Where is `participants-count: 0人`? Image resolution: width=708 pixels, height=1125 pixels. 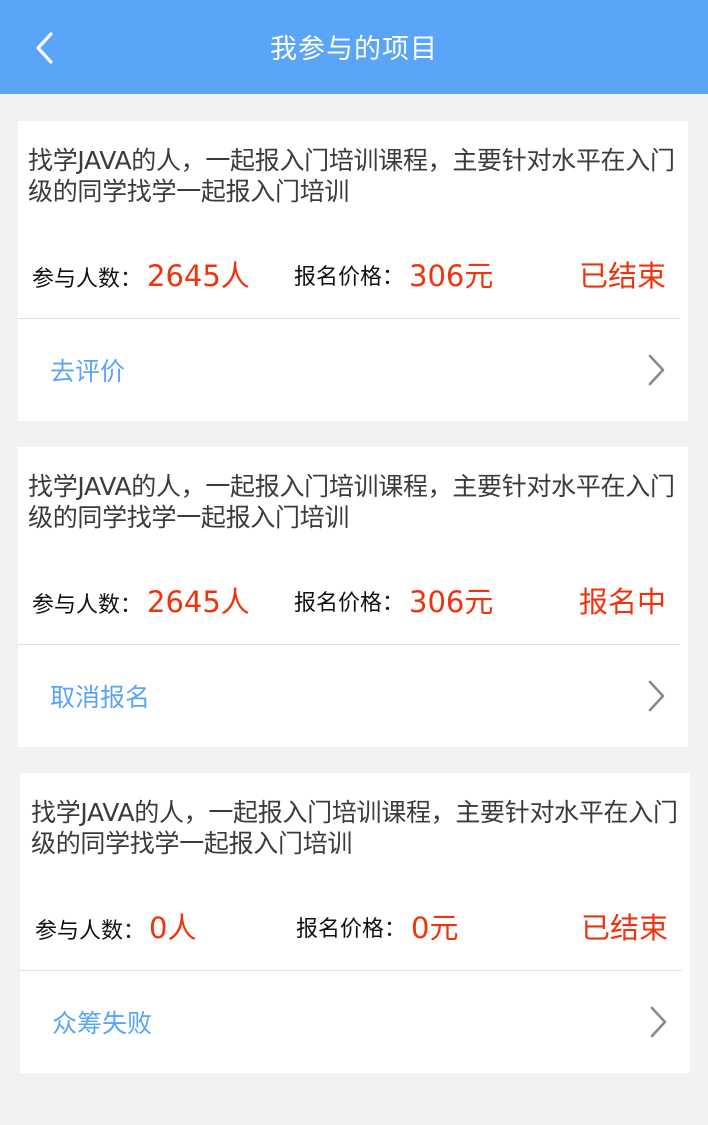
participants-count: 0人 is located at coordinates (173, 928).